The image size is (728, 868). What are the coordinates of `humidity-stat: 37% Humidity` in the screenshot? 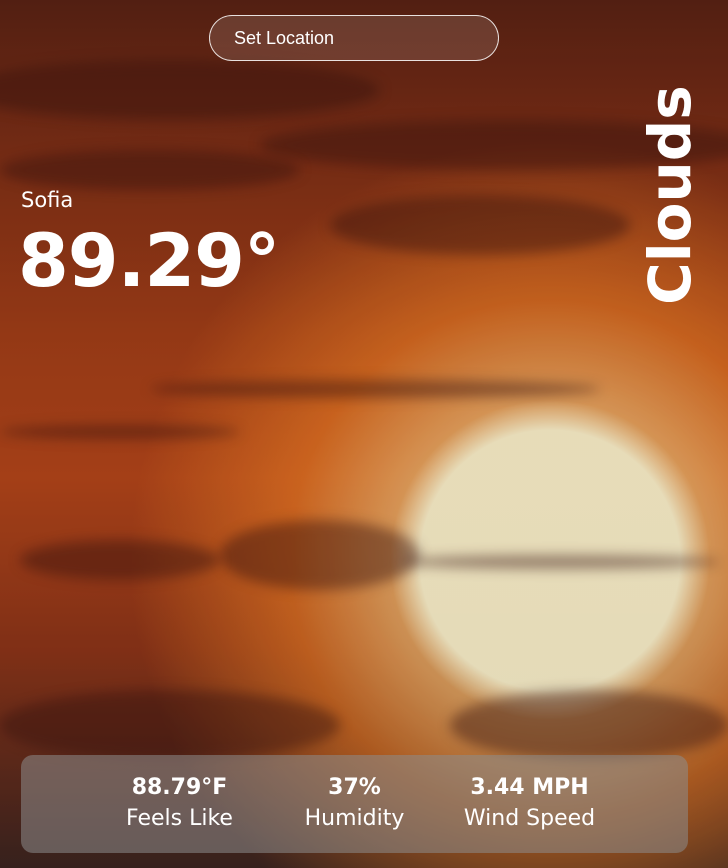 It's located at (354, 803).